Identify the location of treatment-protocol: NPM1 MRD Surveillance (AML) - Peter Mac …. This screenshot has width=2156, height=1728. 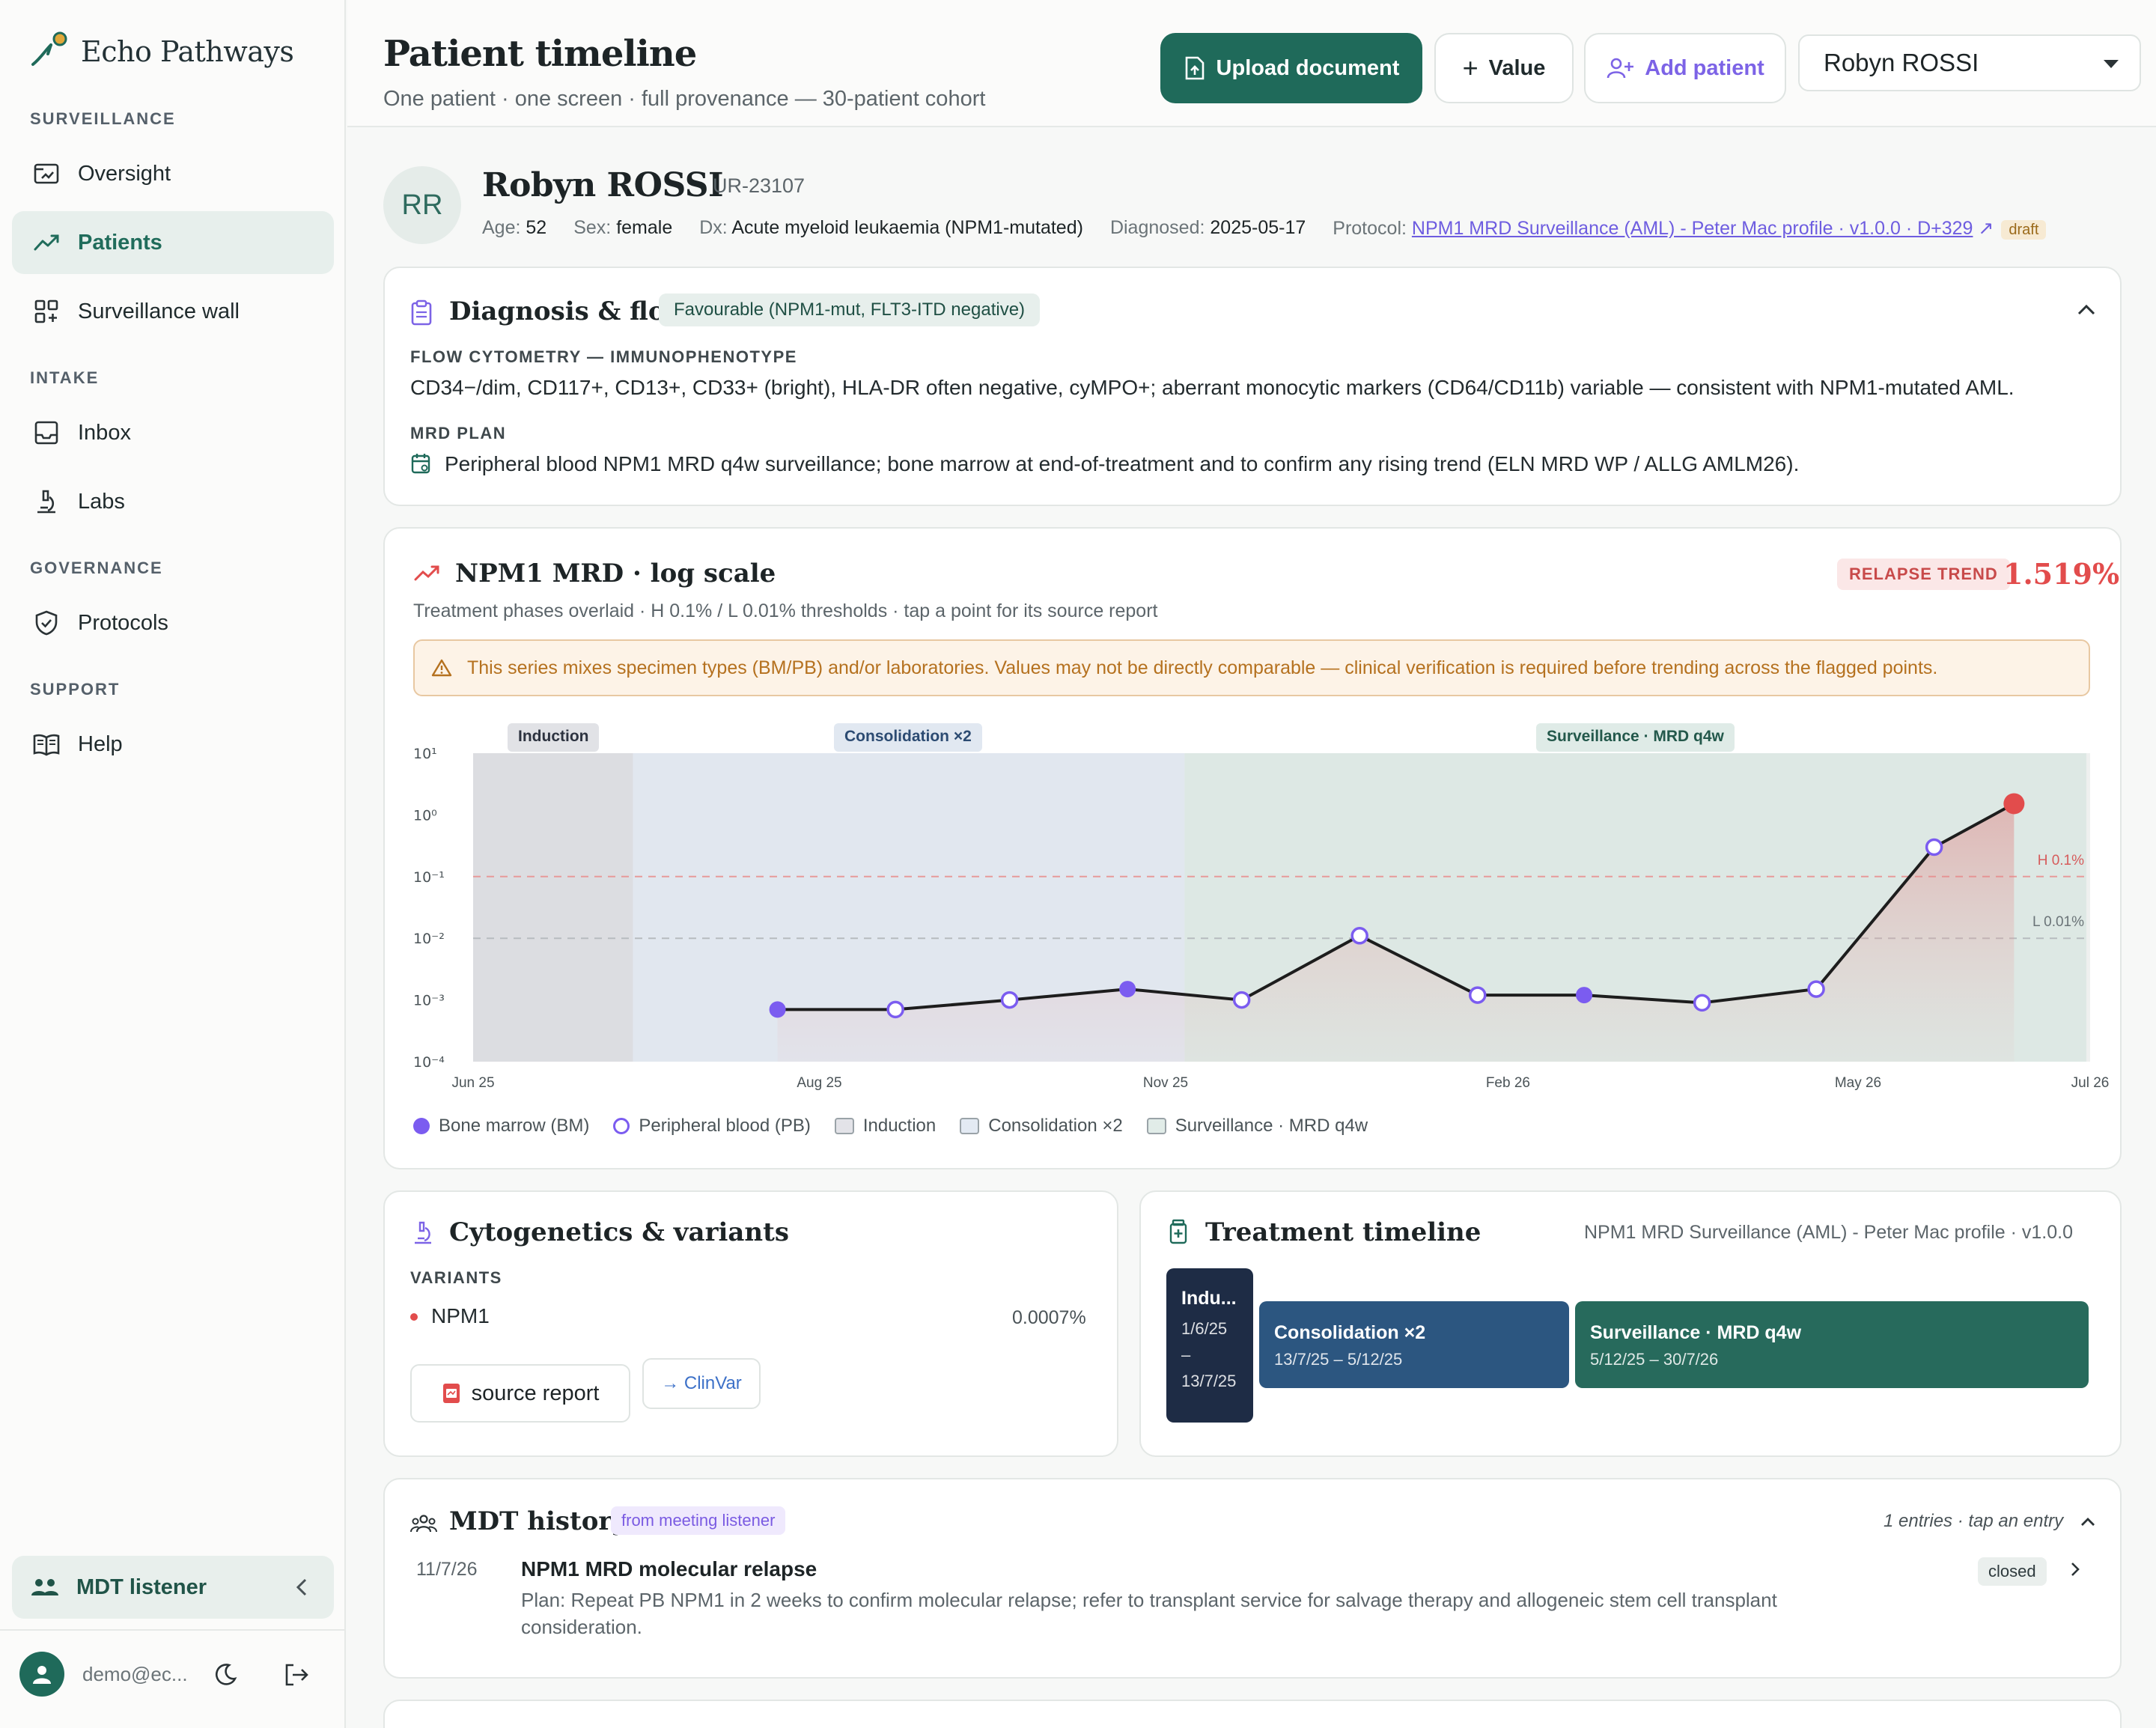
(1828, 1232).